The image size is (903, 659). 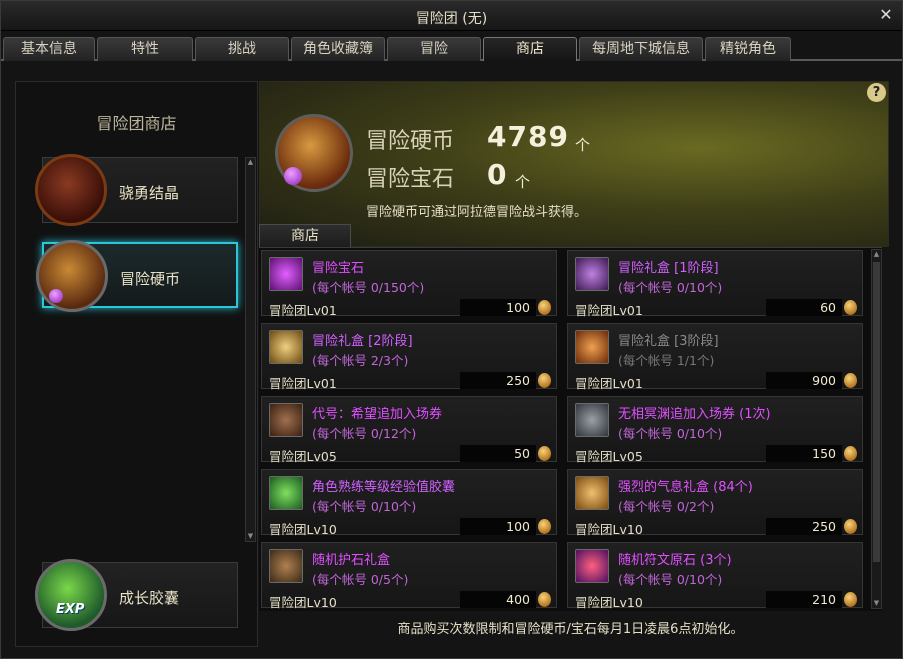 I want to click on tab-elite-characters: 精锐角色, so click(x=748, y=49).